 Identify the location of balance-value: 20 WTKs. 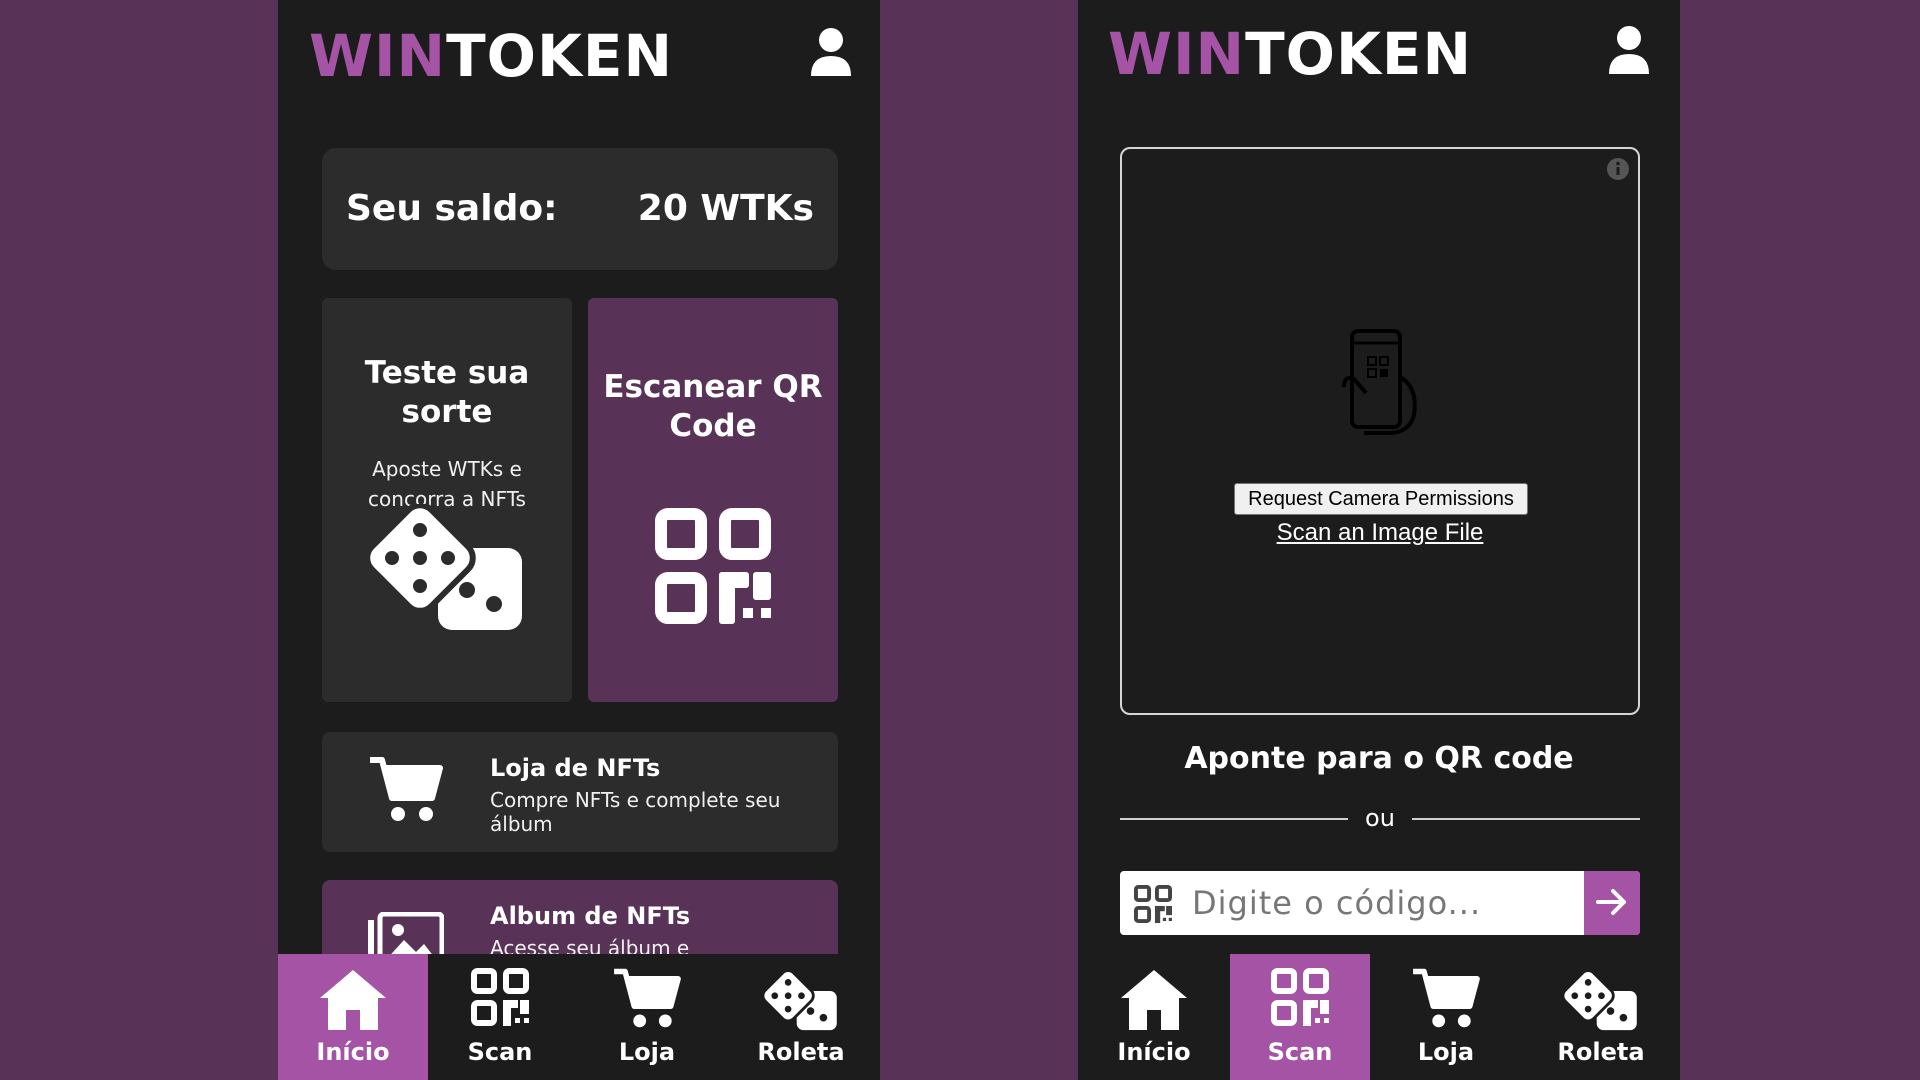
(725, 208).